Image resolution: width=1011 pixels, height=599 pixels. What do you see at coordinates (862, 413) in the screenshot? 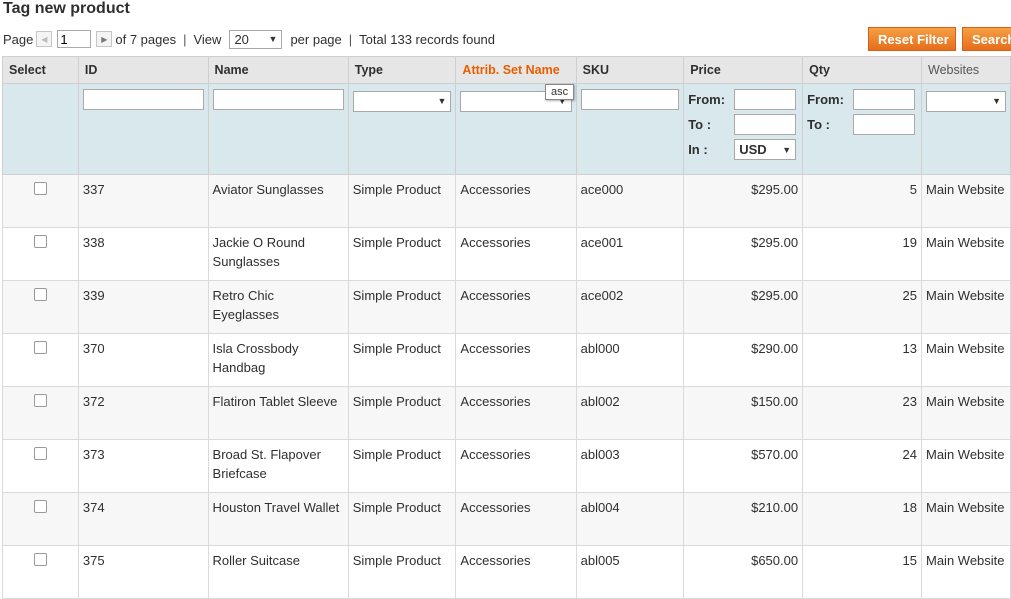
I see `row-qty: 23` at bounding box center [862, 413].